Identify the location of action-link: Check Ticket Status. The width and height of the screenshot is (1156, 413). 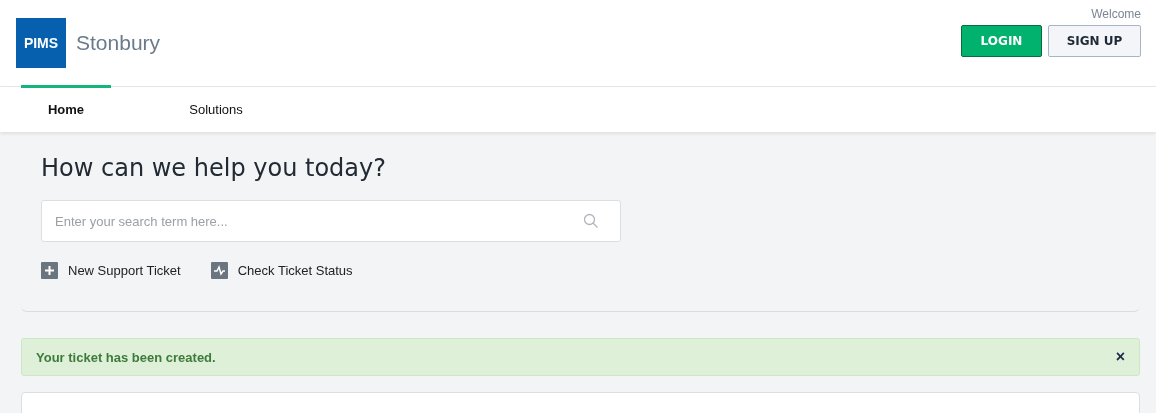
(281, 270).